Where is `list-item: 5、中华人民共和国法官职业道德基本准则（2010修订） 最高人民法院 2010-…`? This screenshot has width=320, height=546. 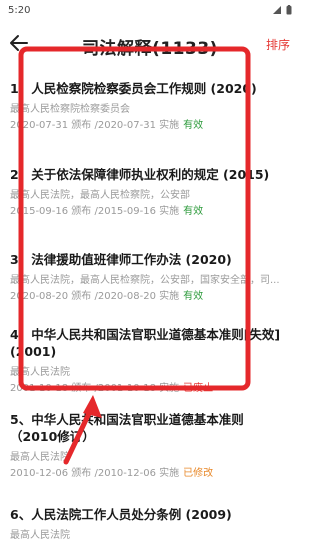
list-item: 5、中华人民共和国法官职业道德基本准则（2010修订） 最高人民法院 2010-… is located at coordinates (150, 445).